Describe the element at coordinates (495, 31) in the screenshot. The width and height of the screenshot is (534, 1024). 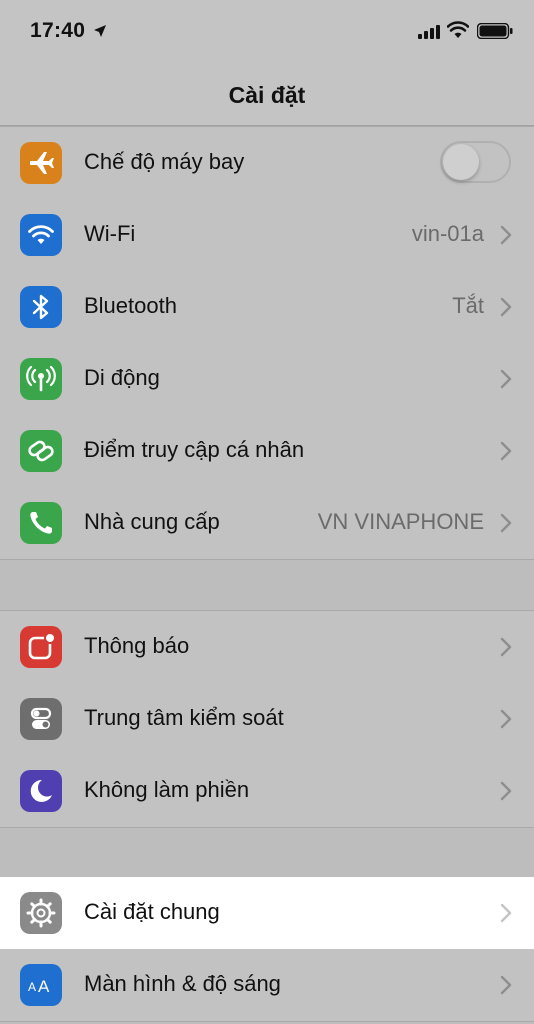
I see `battery-icon` at that location.